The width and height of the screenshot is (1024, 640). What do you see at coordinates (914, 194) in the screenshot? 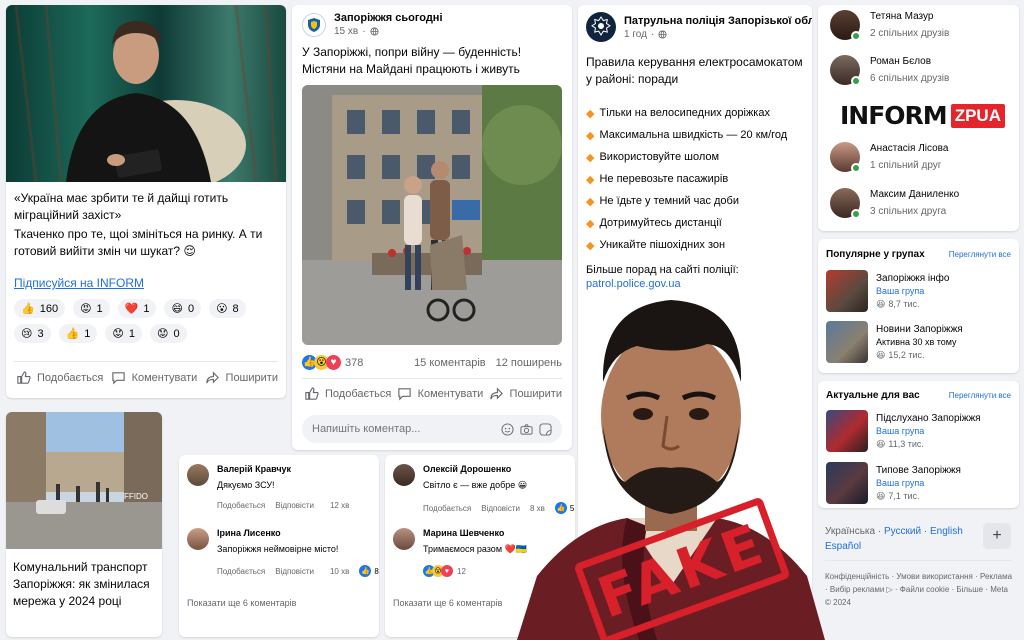
I see `friend-name: Максим Даниленко` at bounding box center [914, 194].